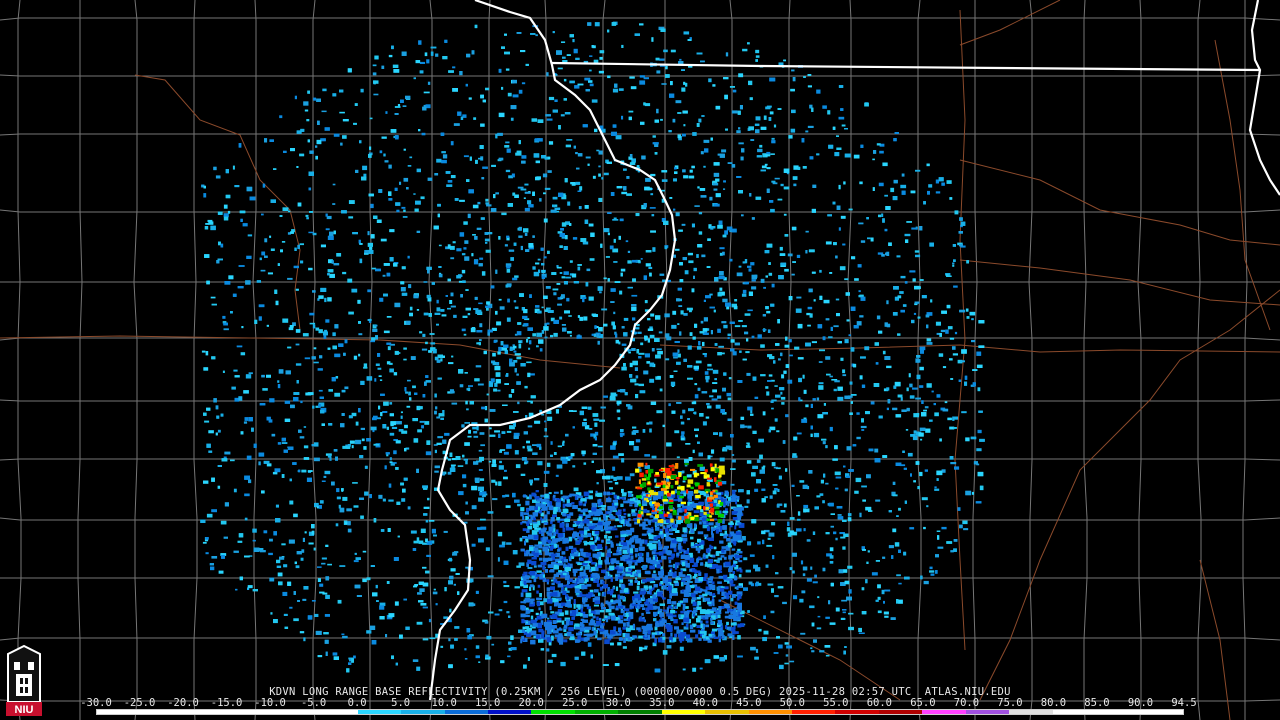 This screenshot has width=1280, height=720. I want to click on legend-tick: 45.0, so click(749, 703).